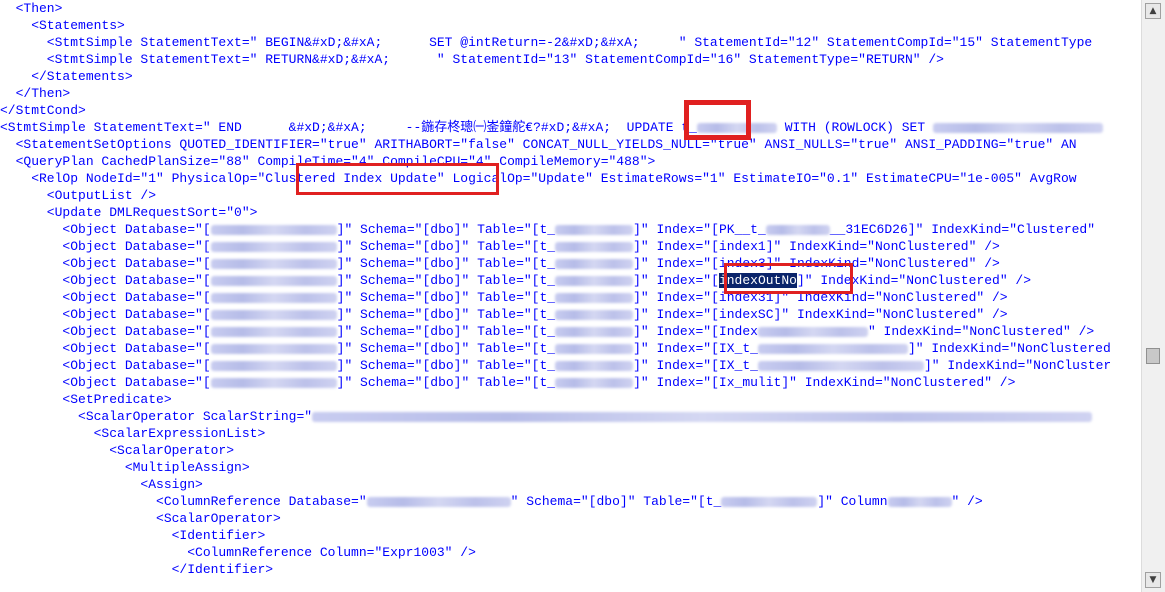  Describe the element at coordinates (133, 535) in the screenshot. I see `xml-line: <Identifier>` at that location.